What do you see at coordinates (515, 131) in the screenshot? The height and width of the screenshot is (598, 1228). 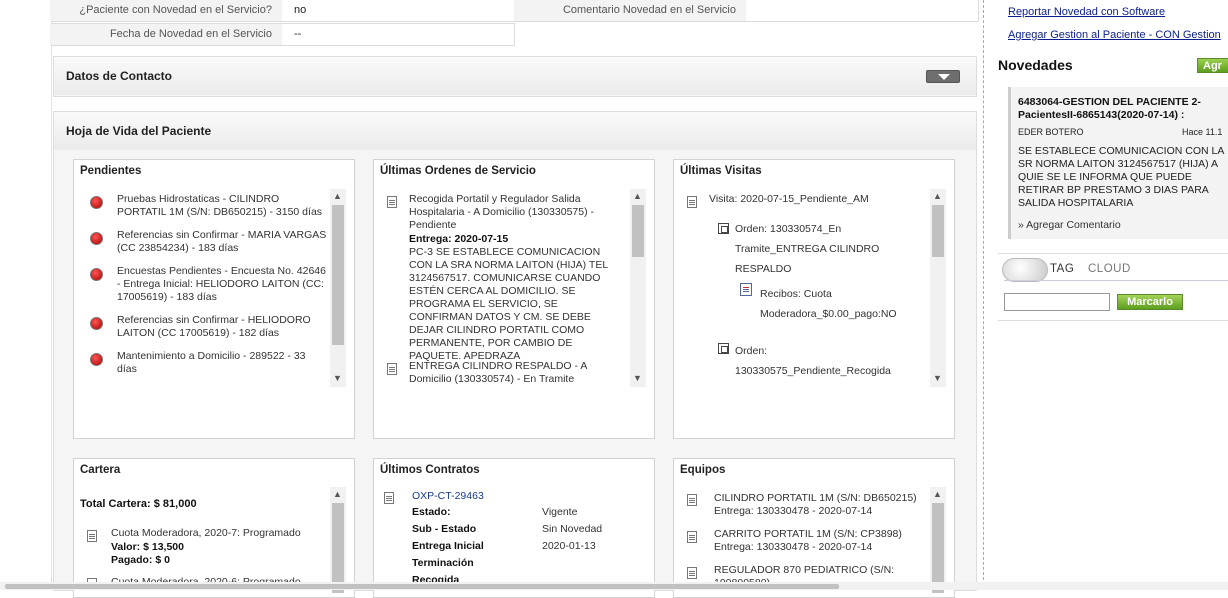 I see `hoja-heading: Hoja de Vida del Paciente` at bounding box center [515, 131].